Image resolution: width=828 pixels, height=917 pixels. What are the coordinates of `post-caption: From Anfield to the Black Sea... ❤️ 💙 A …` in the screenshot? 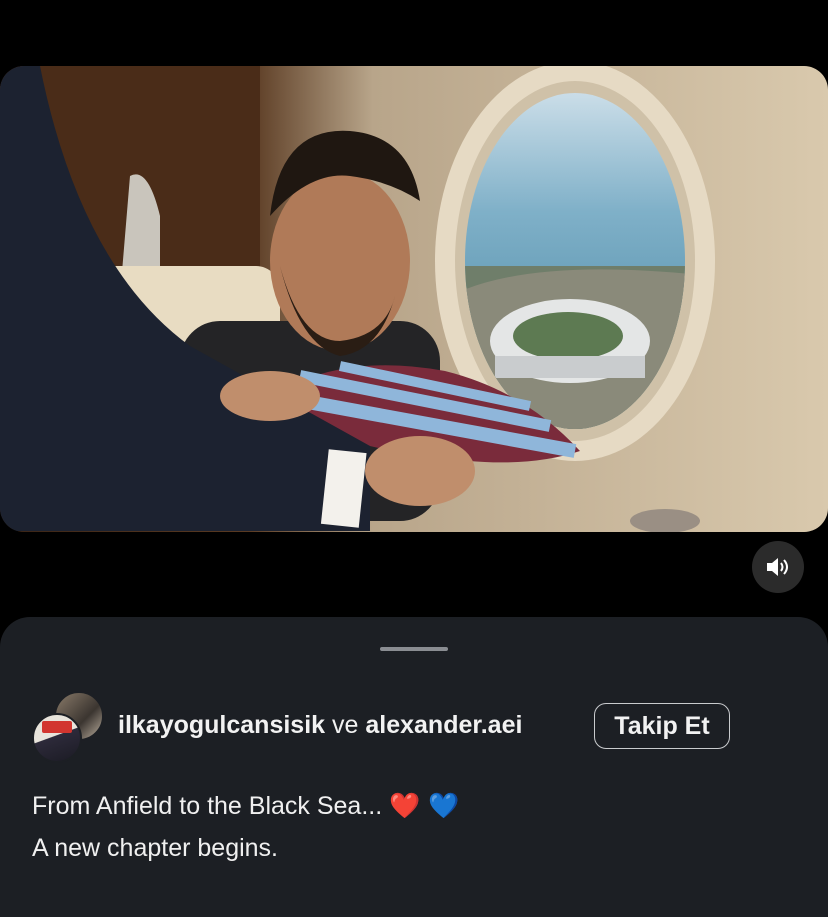 It's located at (245, 827).